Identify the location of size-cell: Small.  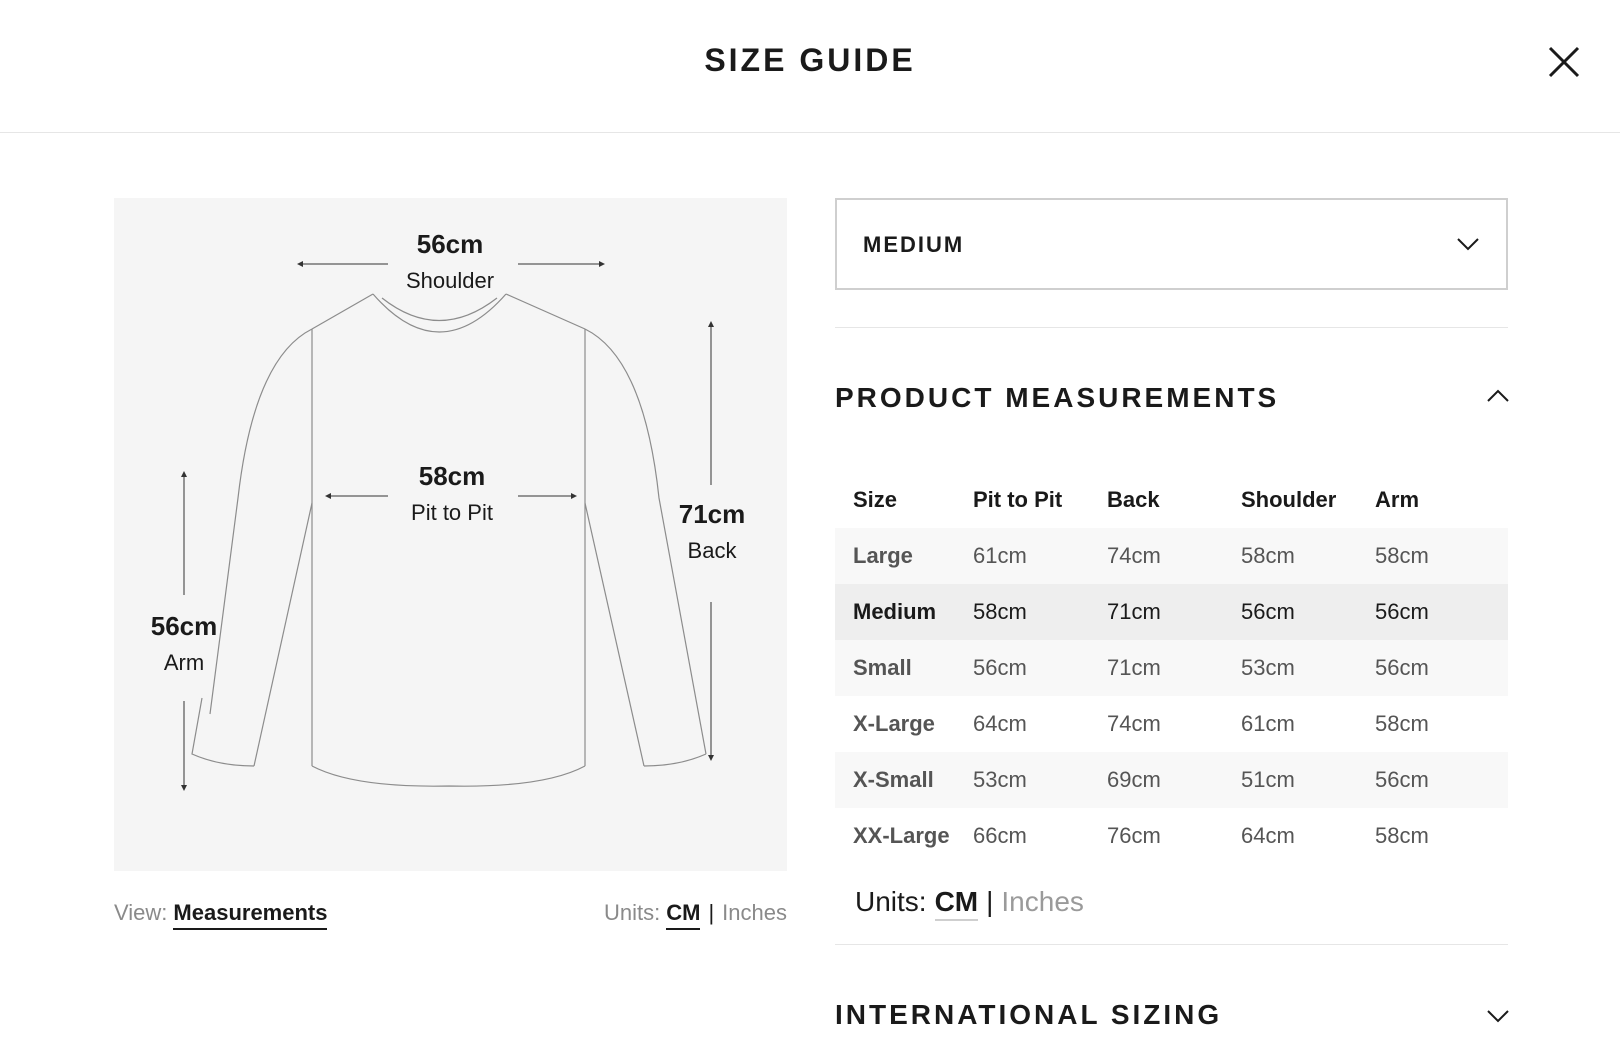
(895, 668).